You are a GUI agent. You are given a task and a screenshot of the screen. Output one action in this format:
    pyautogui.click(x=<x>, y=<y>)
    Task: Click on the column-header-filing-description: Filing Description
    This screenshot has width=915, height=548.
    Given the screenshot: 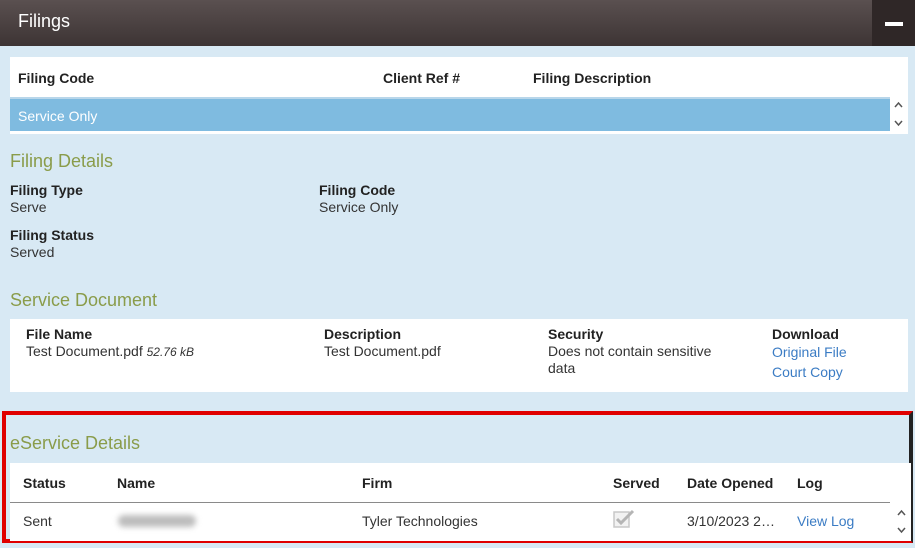 What is the action you would take?
    pyautogui.click(x=592, y=78)
    